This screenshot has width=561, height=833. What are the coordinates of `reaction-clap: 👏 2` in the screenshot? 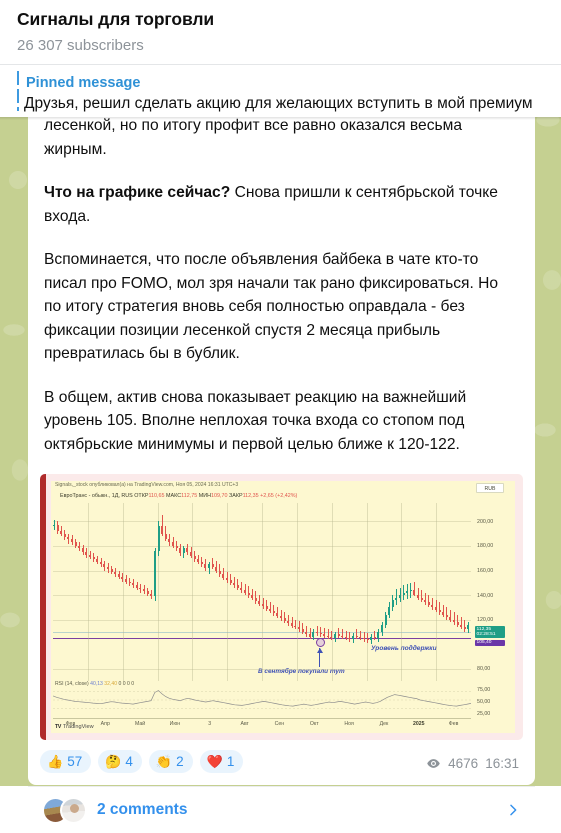 It's located at (170, 761).